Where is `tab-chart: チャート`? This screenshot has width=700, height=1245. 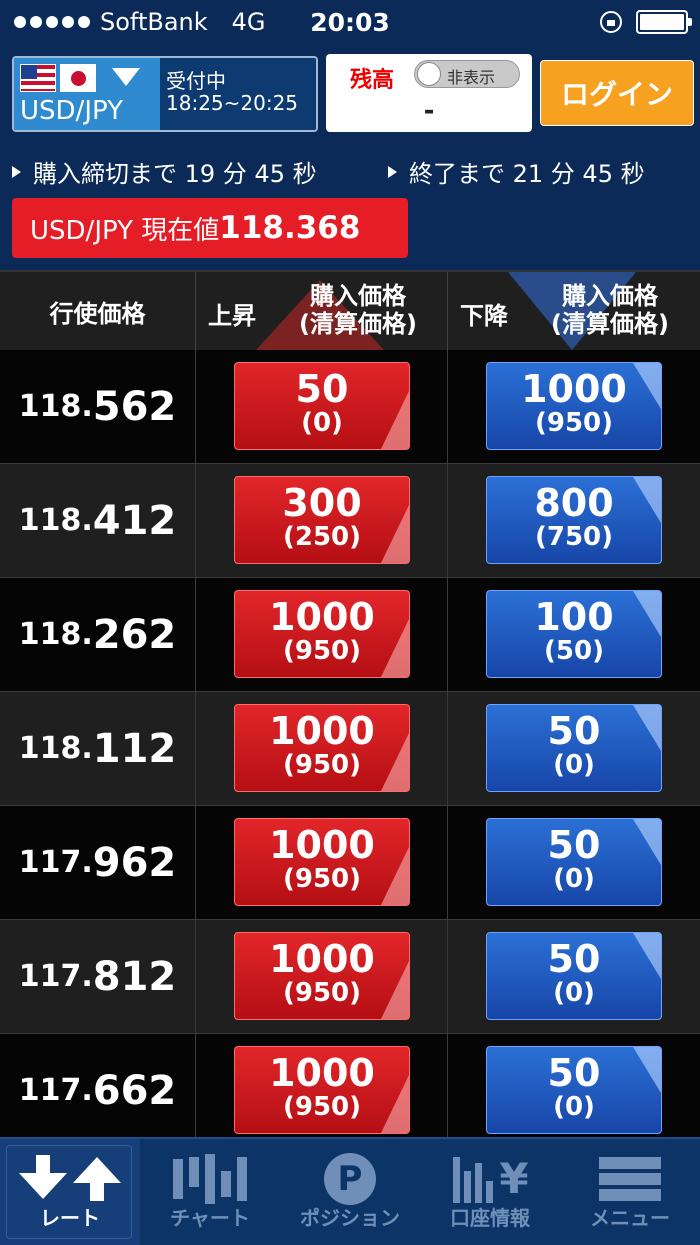 tab-chart: チャート is located at coordinates (210, 1192).